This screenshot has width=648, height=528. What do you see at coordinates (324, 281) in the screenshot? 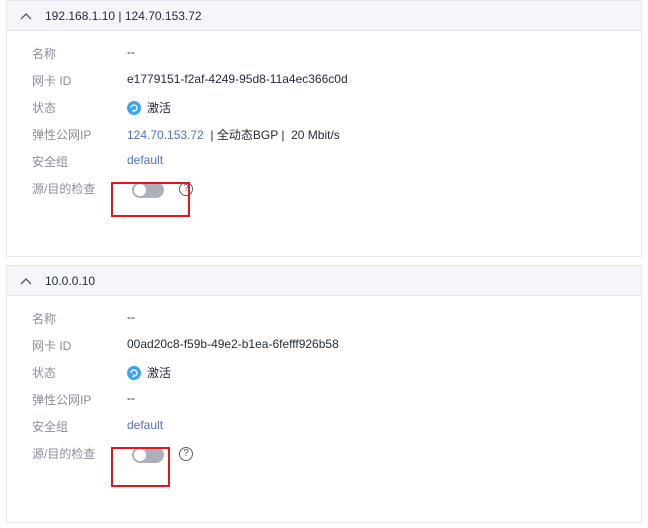
I see `nic-panel-2-header: 10.0.0.10` at bounding box center [324, 281].